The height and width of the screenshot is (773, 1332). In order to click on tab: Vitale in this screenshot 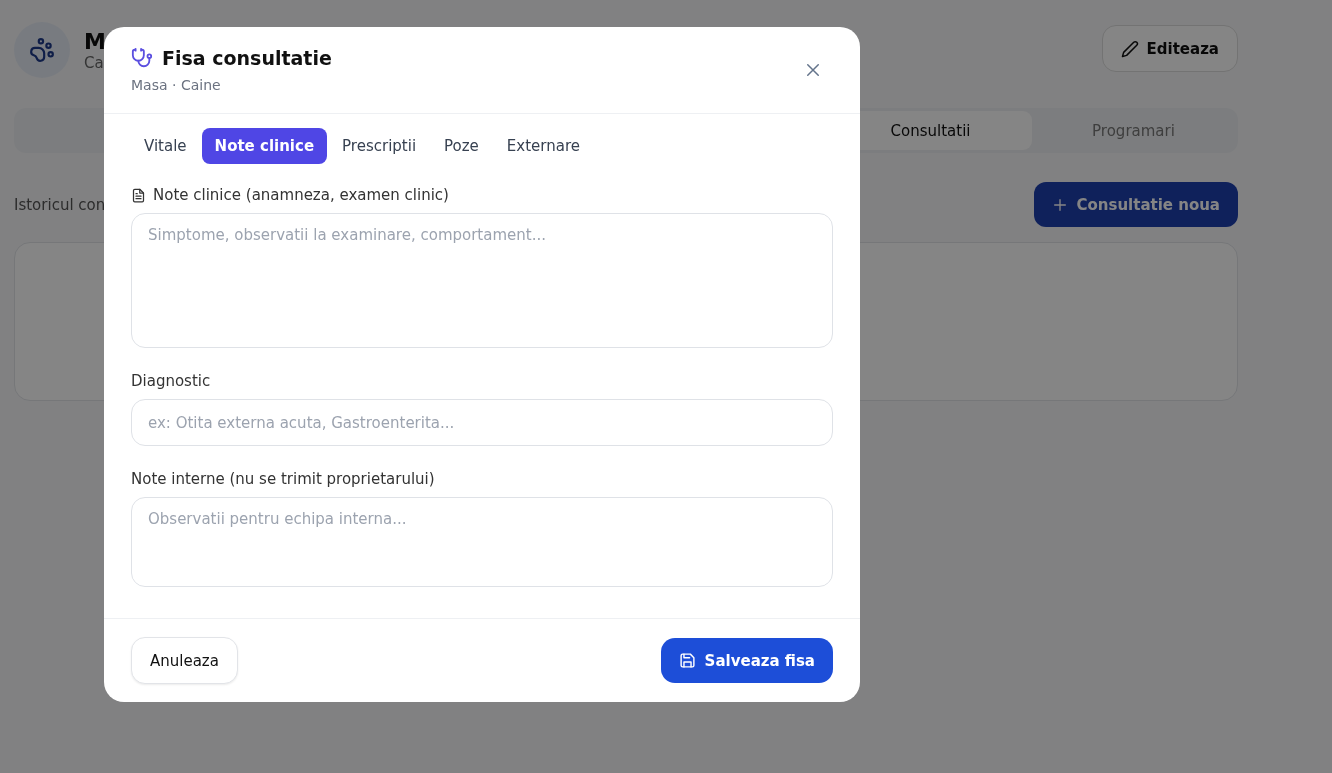, I will do `click(165, 146)`.